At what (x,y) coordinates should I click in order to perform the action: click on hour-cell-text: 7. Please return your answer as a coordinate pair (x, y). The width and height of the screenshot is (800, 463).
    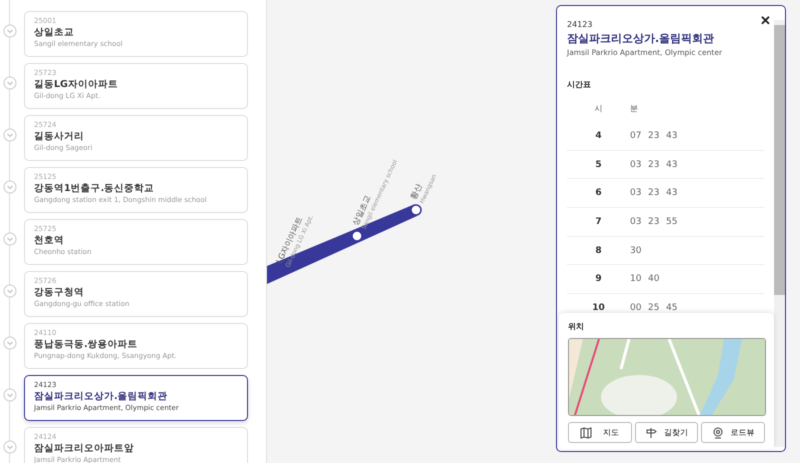
    Looking at the image, I should click on (598, 221).